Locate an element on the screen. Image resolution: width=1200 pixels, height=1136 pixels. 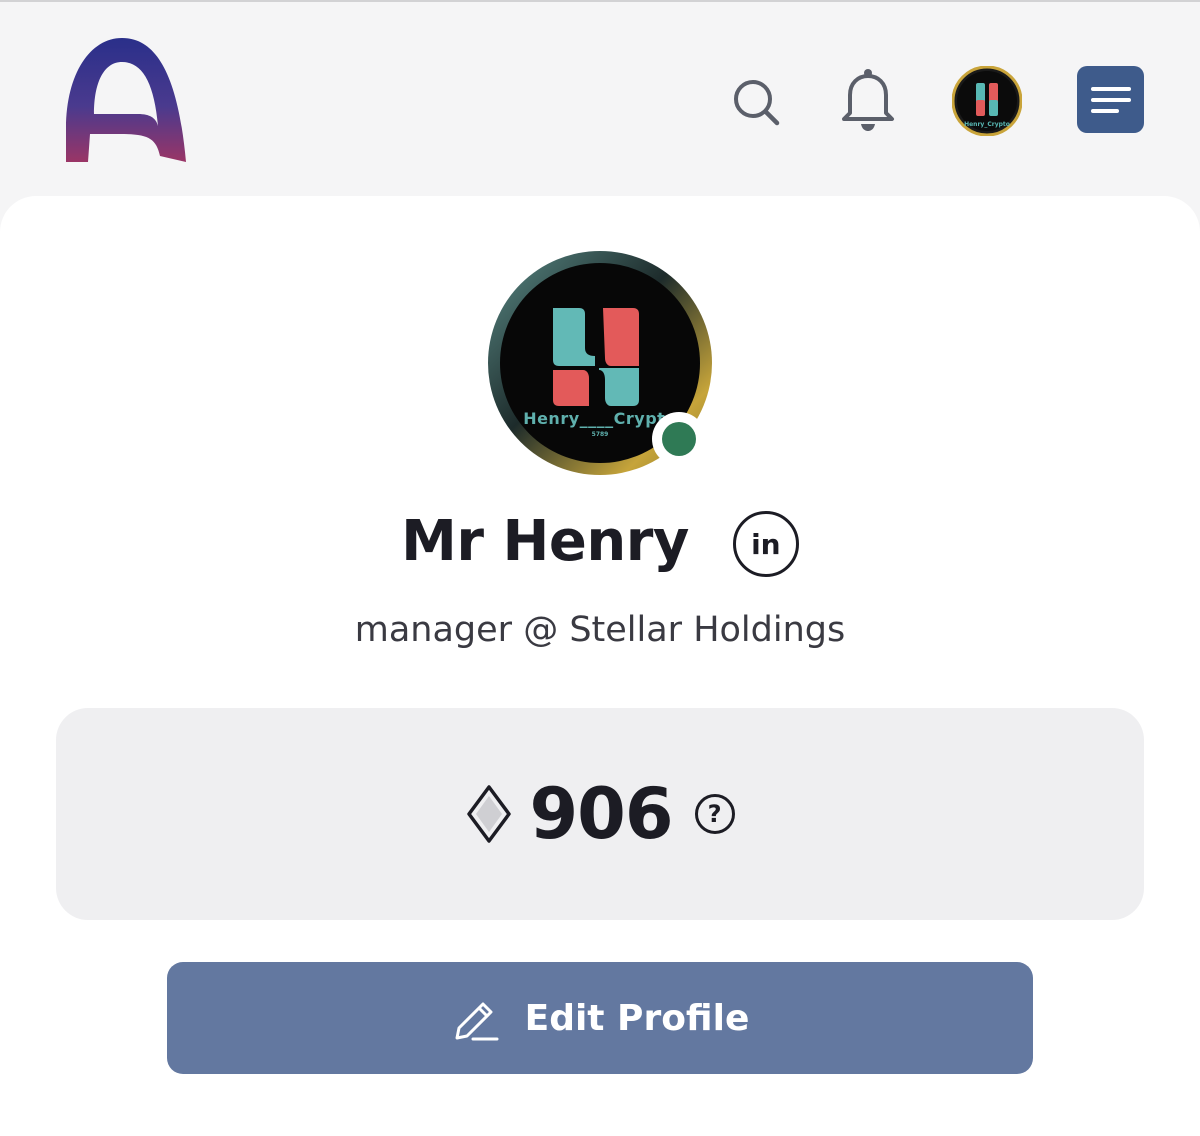
online-status-indicator is located at coordinates (679, 439).